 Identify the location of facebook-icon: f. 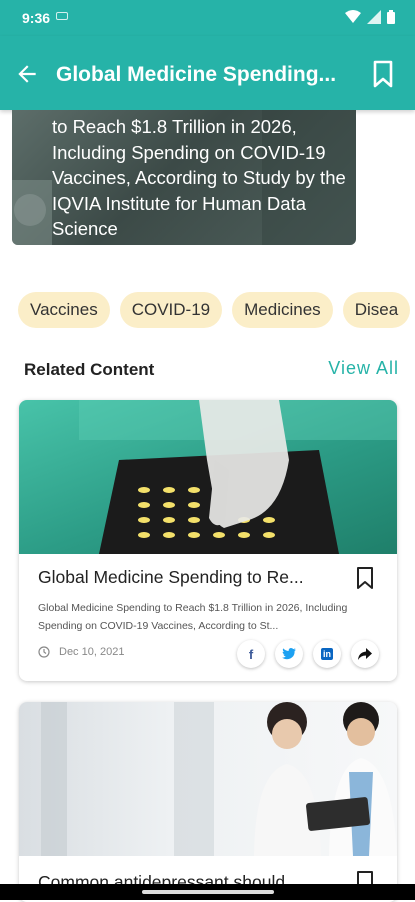
(251, 654).